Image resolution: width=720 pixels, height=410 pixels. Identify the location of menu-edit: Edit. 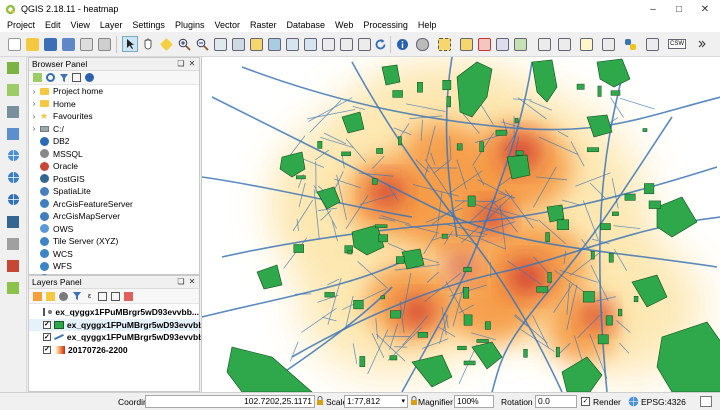
(53, 25).